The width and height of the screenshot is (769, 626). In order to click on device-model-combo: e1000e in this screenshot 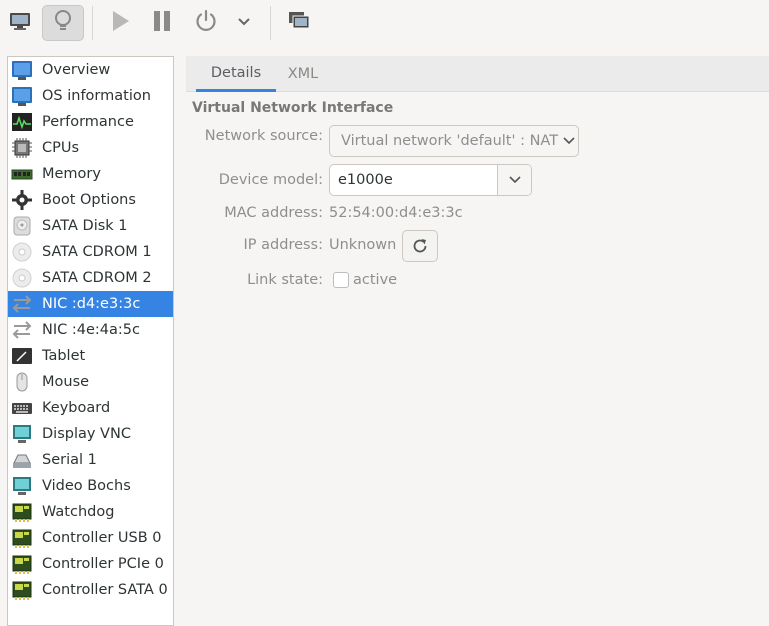, I will do `click(430, 180)`.